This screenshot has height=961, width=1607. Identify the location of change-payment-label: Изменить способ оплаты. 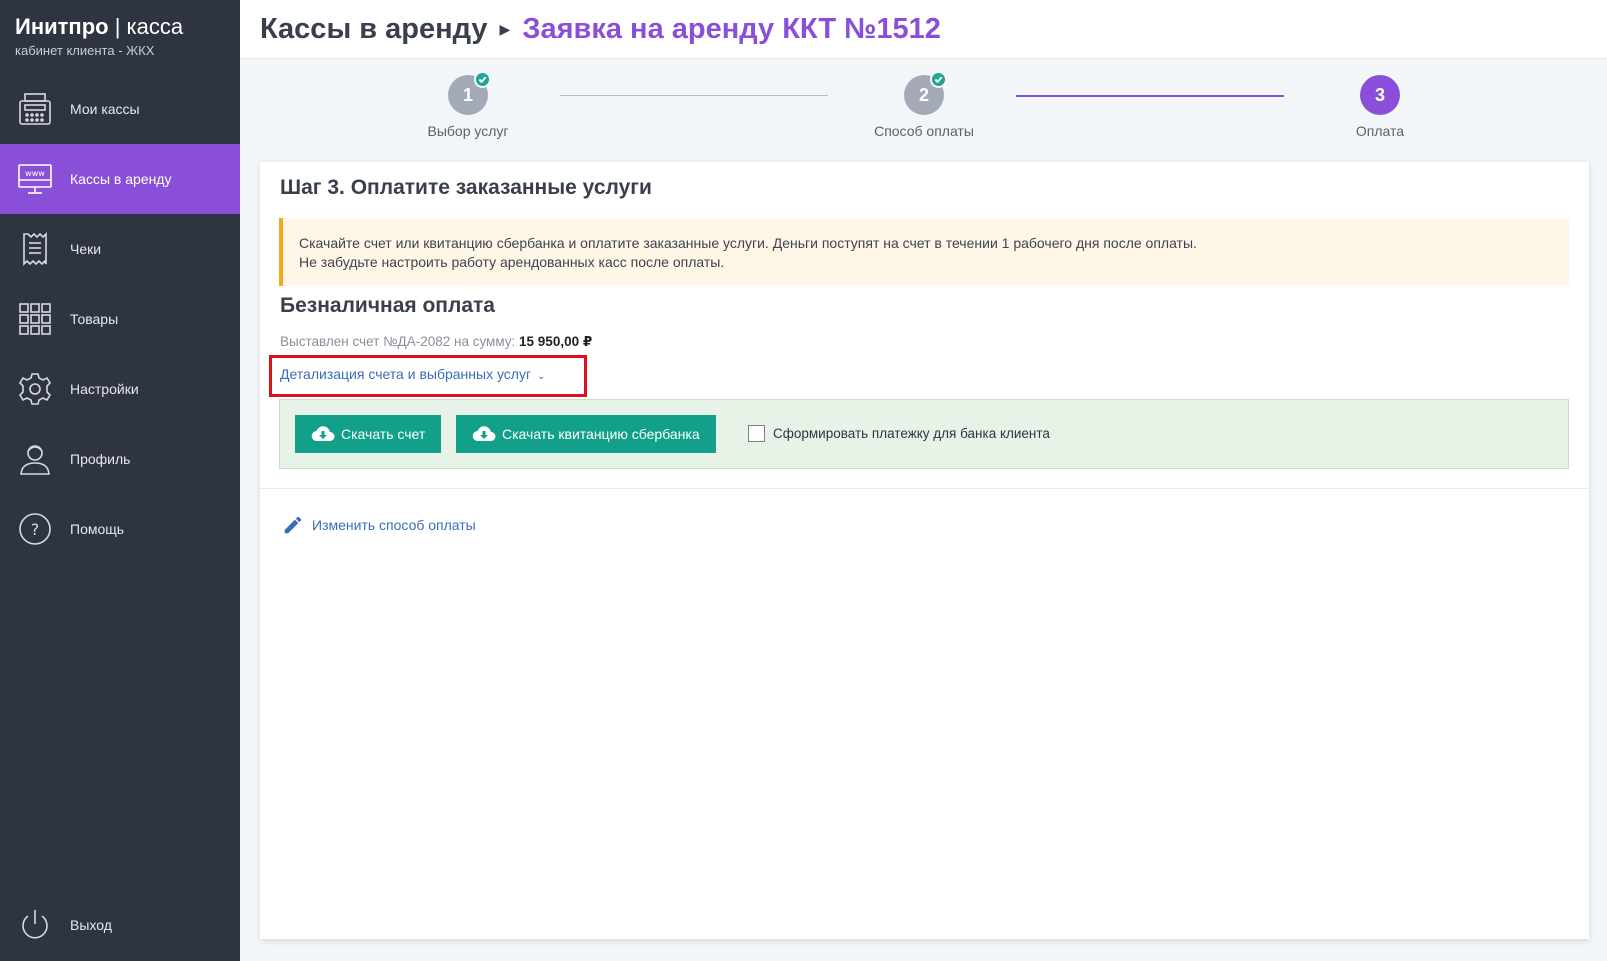
(394, 525).